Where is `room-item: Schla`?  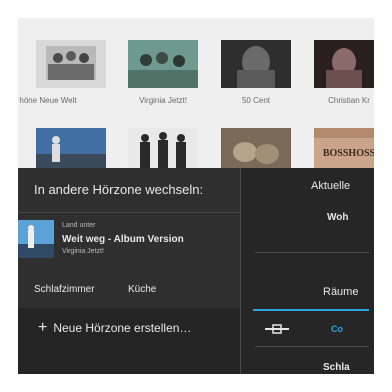
room-item: Schla is located at coordinates (336, 367).